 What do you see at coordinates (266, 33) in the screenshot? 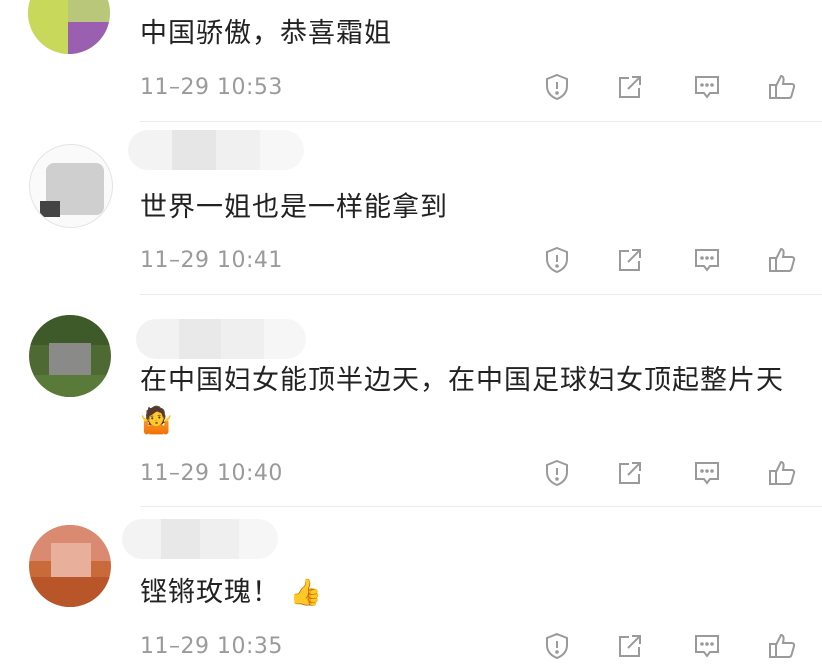
I see `comment-text: 中国骄傲，恭喜霜姐` at bounding box center [266, 33].